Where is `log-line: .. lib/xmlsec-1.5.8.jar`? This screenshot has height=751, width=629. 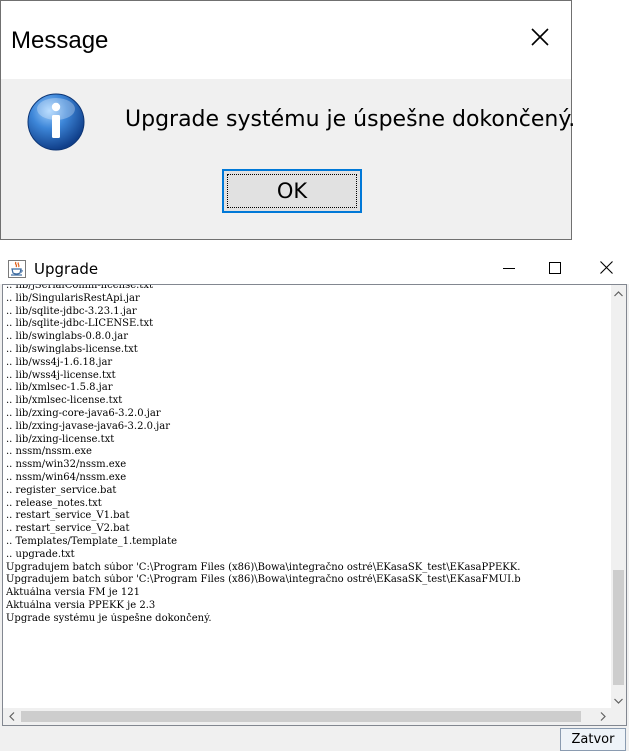
log-line: .. lib/xmlsec-1.5.8.jar is located at coordinates (59, 388).